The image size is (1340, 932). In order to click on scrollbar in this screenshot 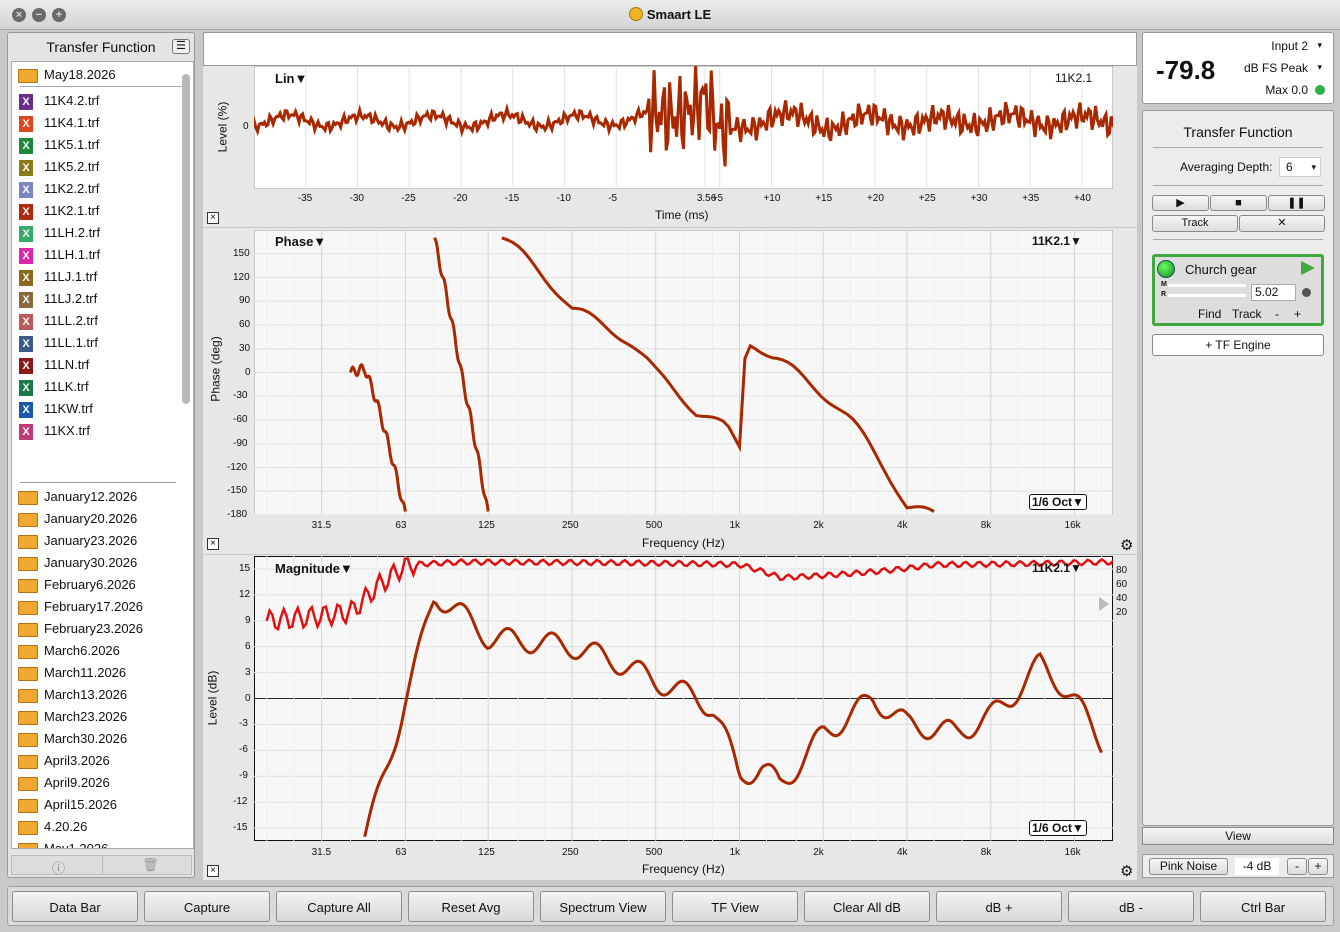, I will do `click(186, 456)`.